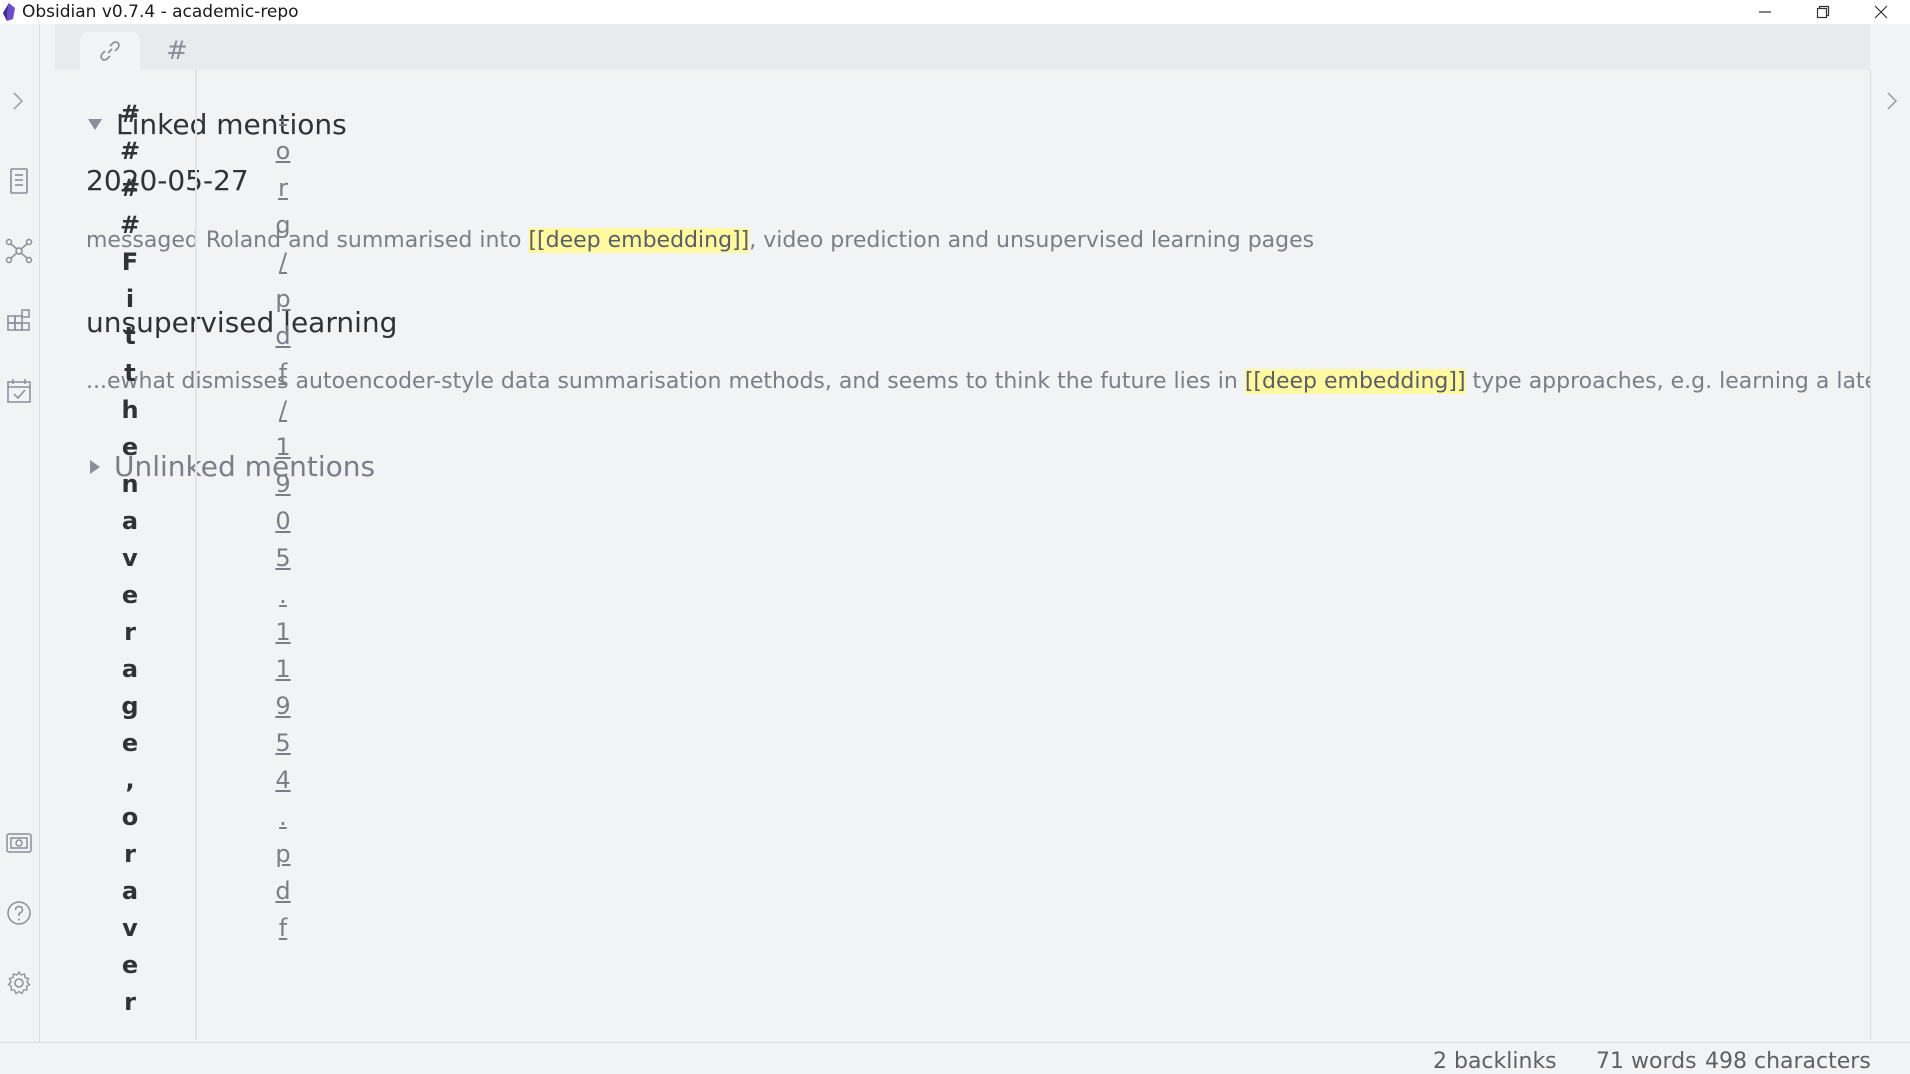 The width and height of the screenshot is (1910, 1074). I want to click on word-count: 71 words, so click(1646, 1061).